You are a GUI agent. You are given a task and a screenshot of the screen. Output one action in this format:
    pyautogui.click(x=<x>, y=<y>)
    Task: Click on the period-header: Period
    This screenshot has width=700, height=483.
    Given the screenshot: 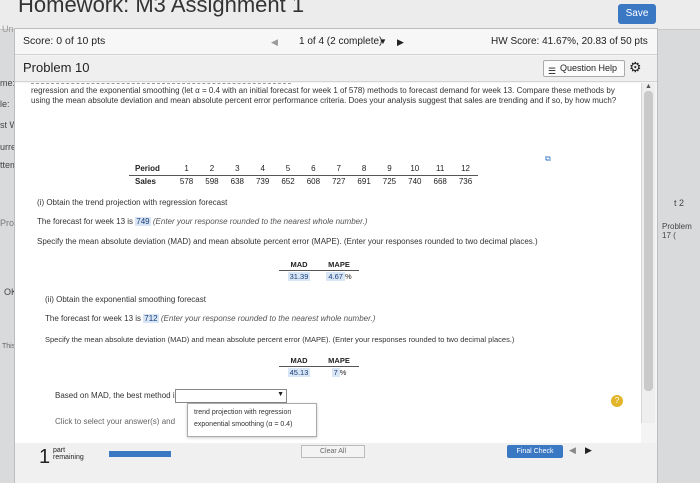 What is the action you would take?
    pyautogui.click(x=151, y=169)
    